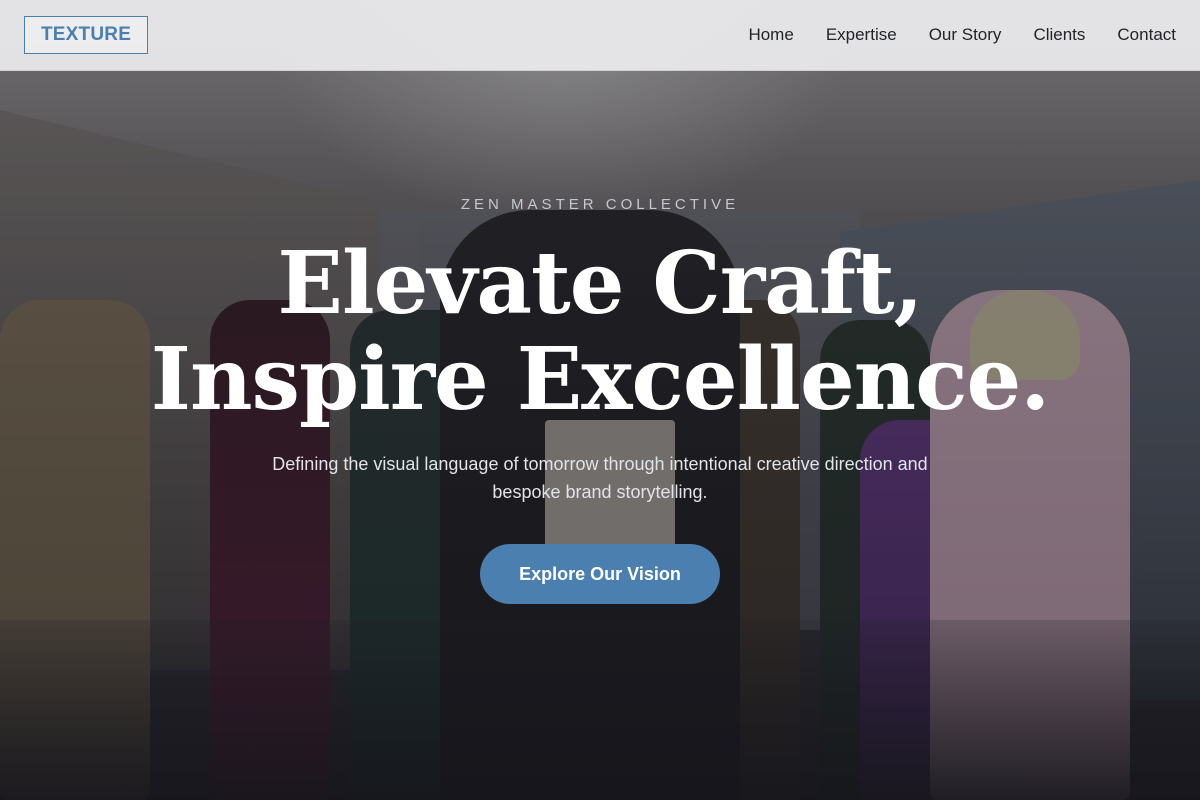 The width and height of the screenshot is (1200, 800). I want to click on nav-link-our-story: Our Story, so click(965, 35).